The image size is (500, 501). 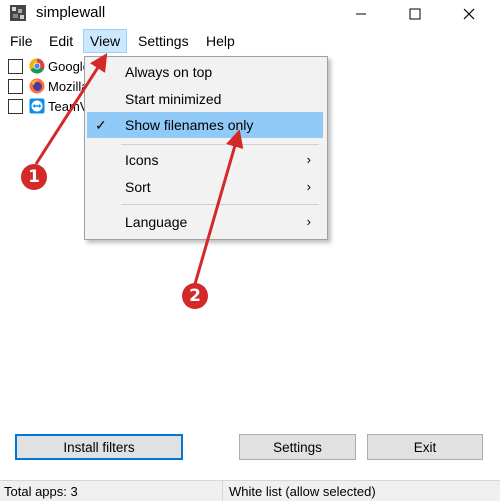 What do you see at coordinates (18, 13) in the screenshot?
I see `simplewall-app-icon` at bounding box center [18, 13].